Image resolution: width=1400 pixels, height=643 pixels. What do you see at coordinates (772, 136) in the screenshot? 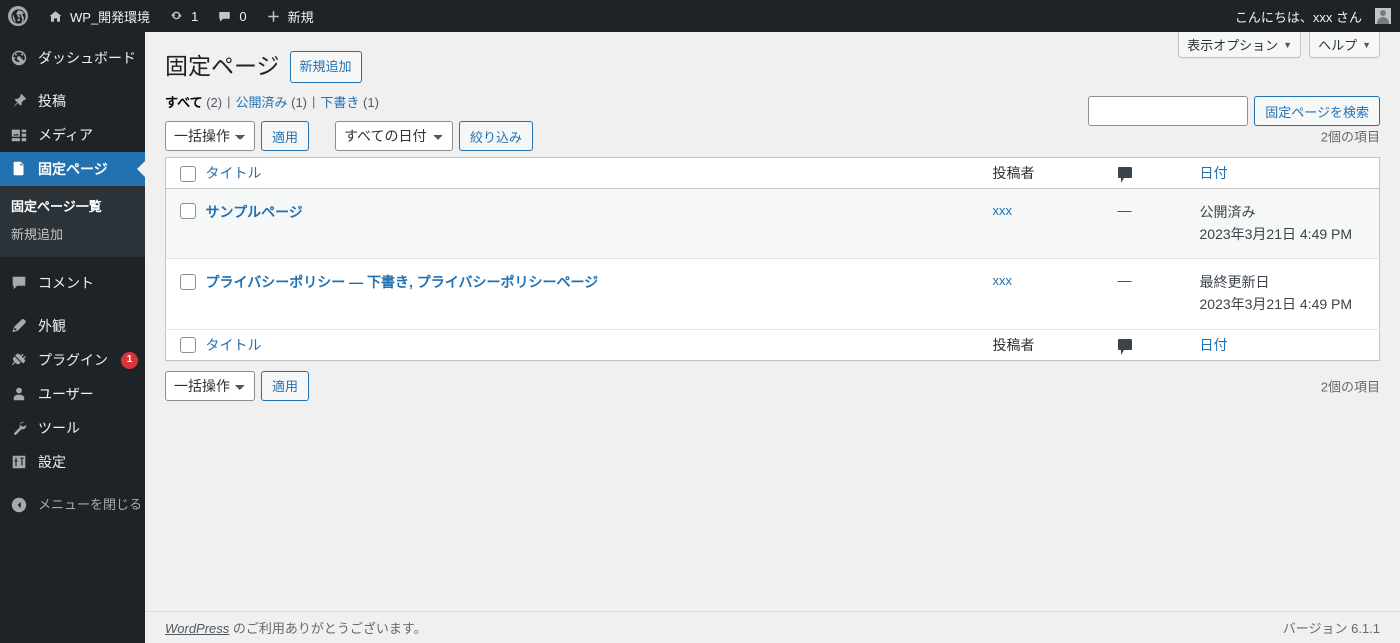
I see `tablenav-top: 一括操作 適用 すべての日付 絞り込み 2個の項目` at bounding box center [772, 136].